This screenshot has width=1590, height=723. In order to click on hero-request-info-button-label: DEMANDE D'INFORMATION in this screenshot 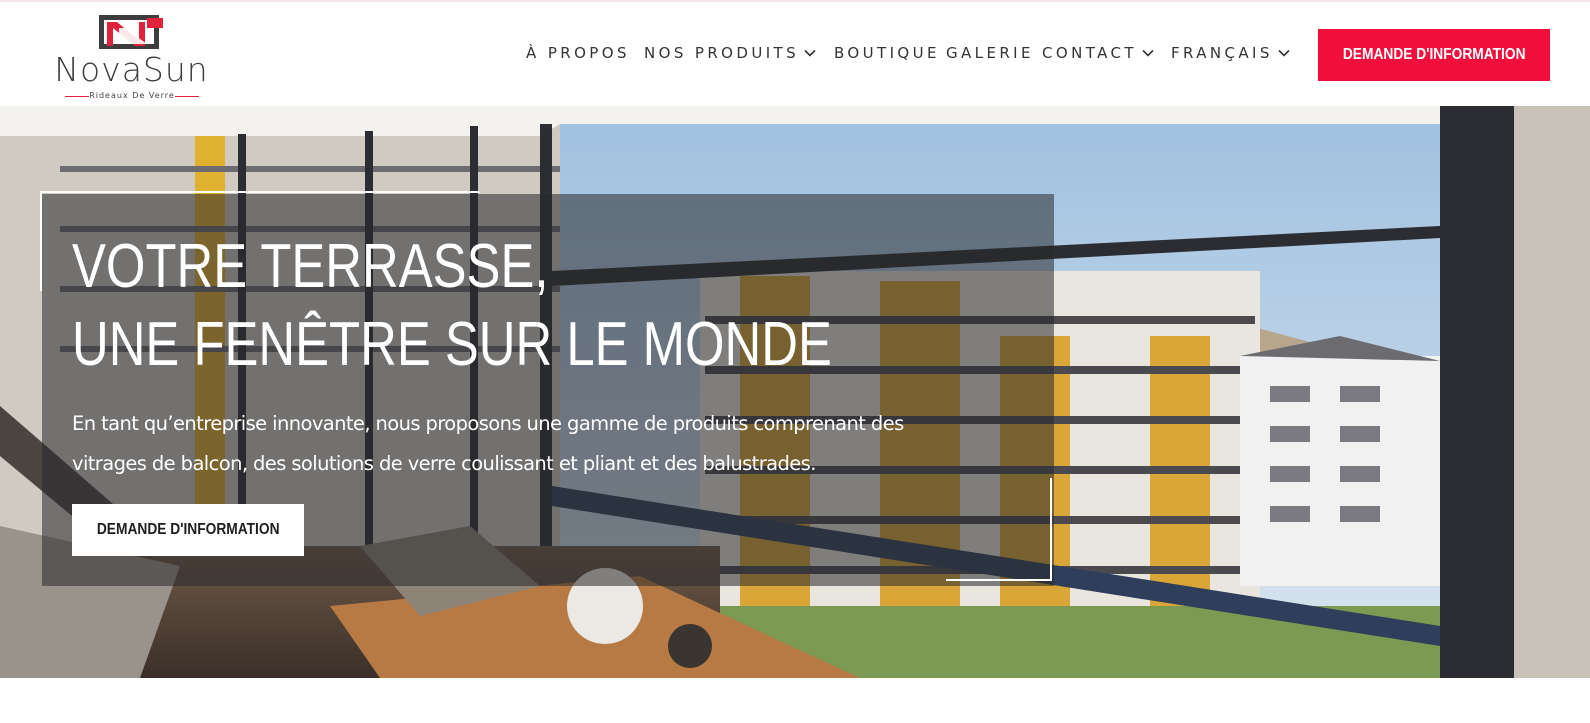, I will do `click(188, 529)`.